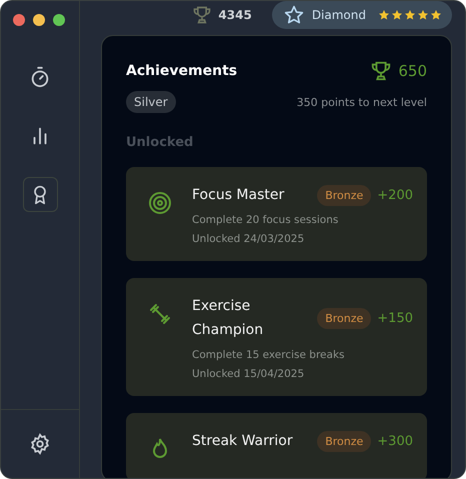 This screenshot has height=479, width=466. What do you see at coordinates (266, 220) in the screenshot?
I see `achievement-description: Complete 20 focus sessions` at bounding box center [266, 220].